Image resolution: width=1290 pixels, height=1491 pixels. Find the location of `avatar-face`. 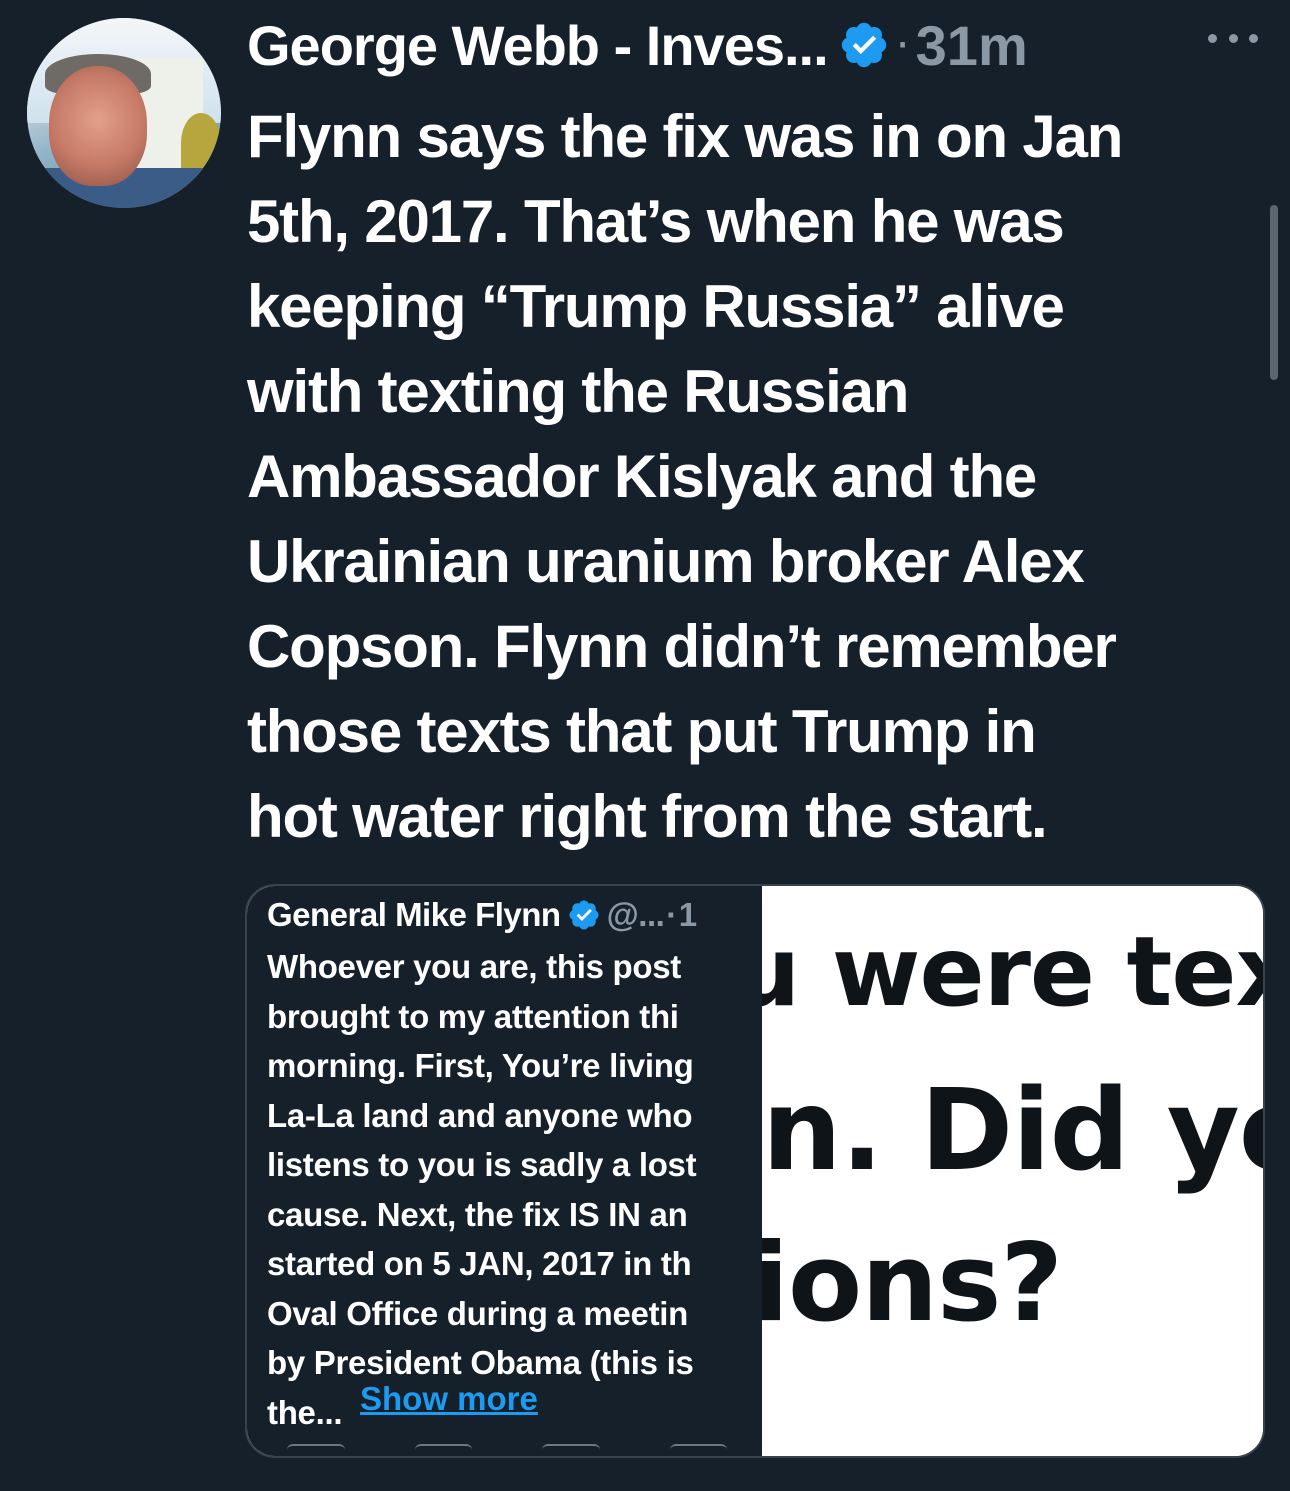

avatar-face is located at coordinates (98, 126).